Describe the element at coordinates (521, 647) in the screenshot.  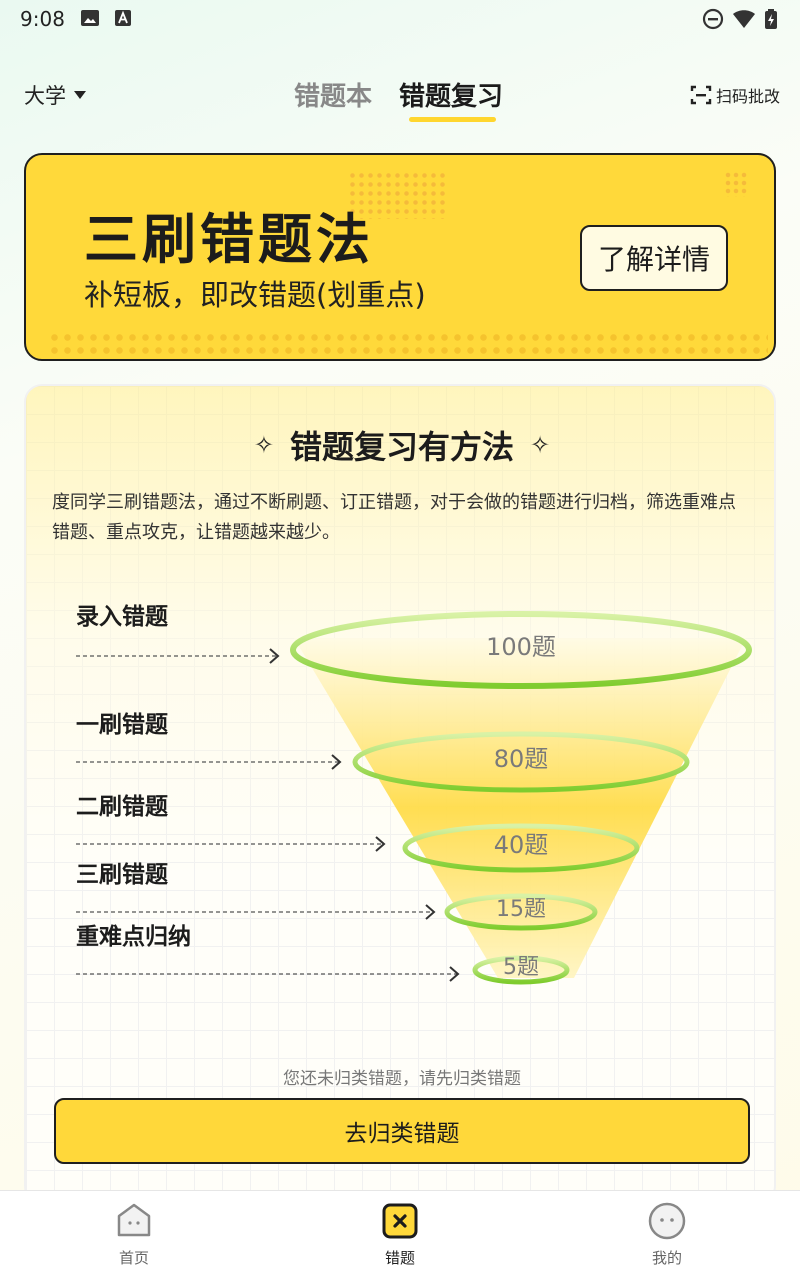
I see `funnel-count: 100题` at that location.